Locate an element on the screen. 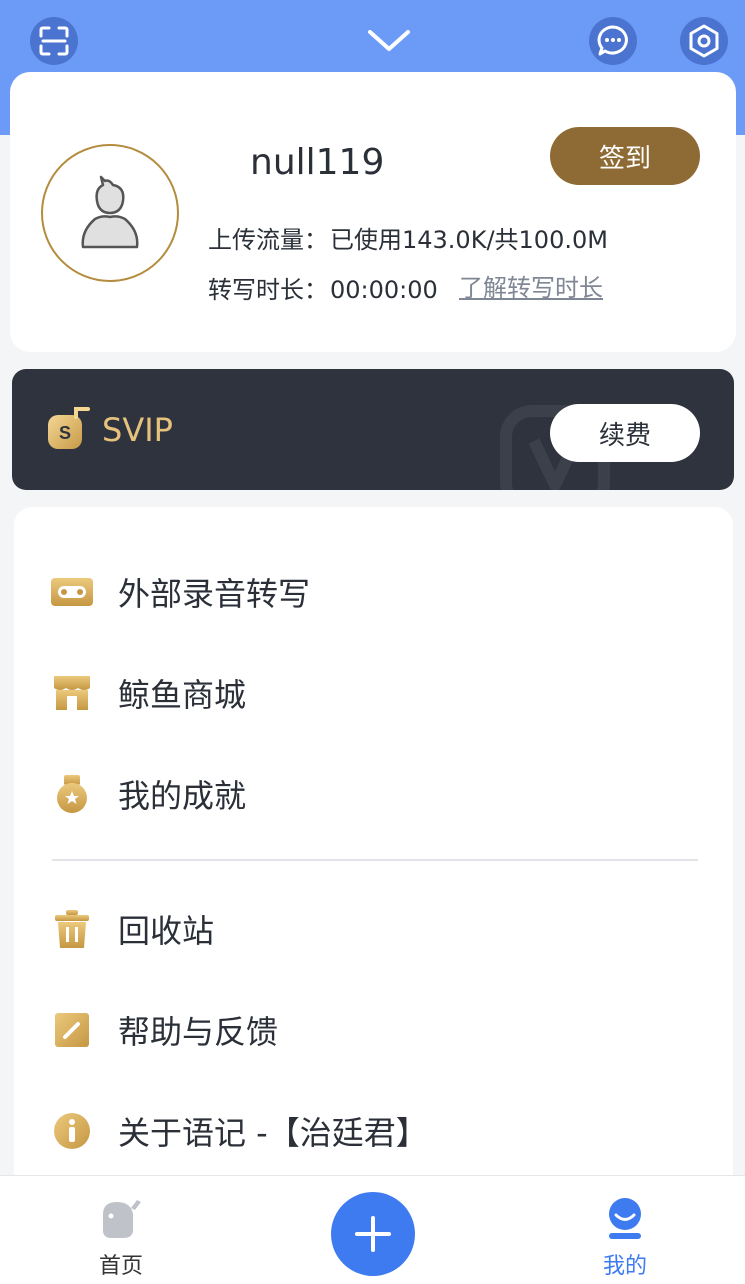 The height and width of the screenshot is (1284, 745). signin-button: 签到 is located at coordinates (625, 156).